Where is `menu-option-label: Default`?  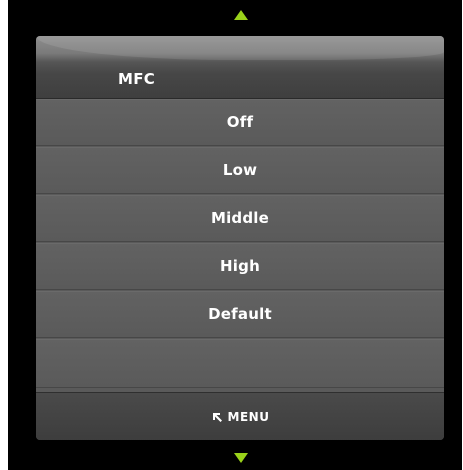 menu-option-label: Default is located at coordinates (240, 314).